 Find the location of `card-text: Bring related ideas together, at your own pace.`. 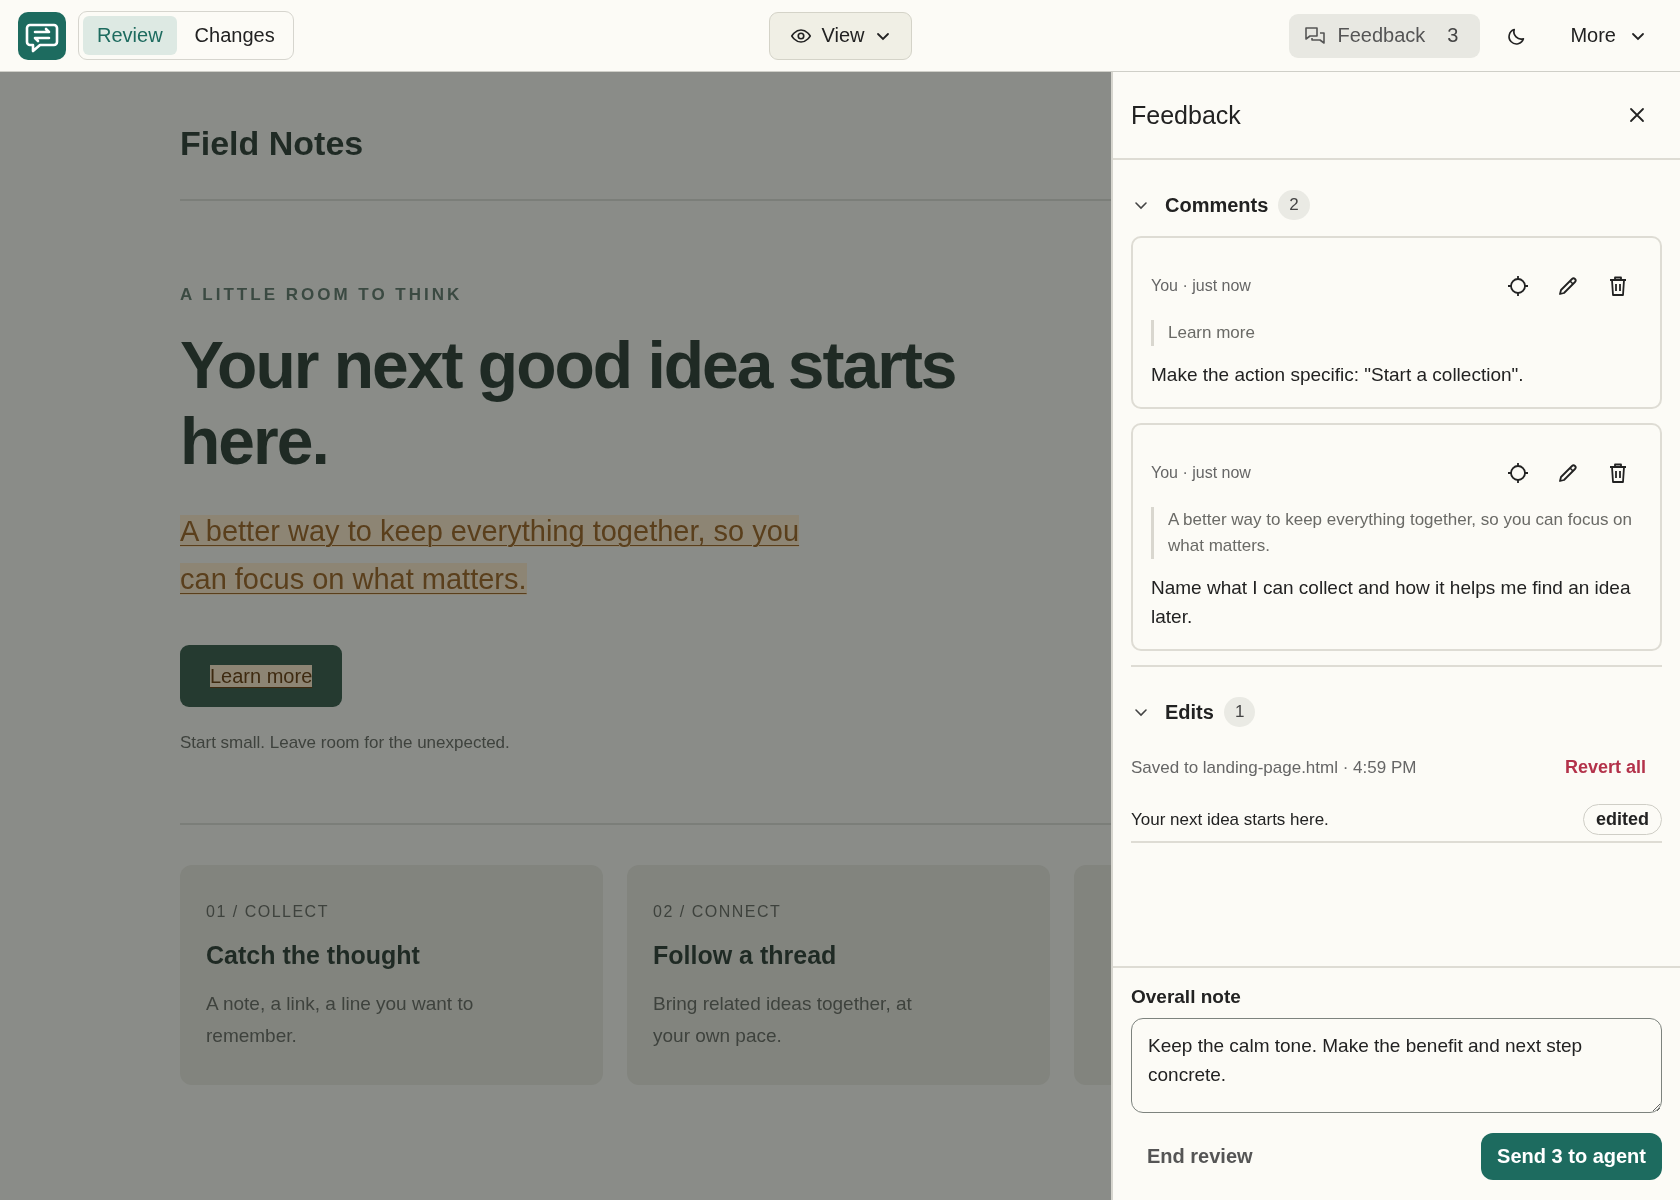

card-text: Bring related ideas together, at your own pace. is located at coordinates (783, 1020).